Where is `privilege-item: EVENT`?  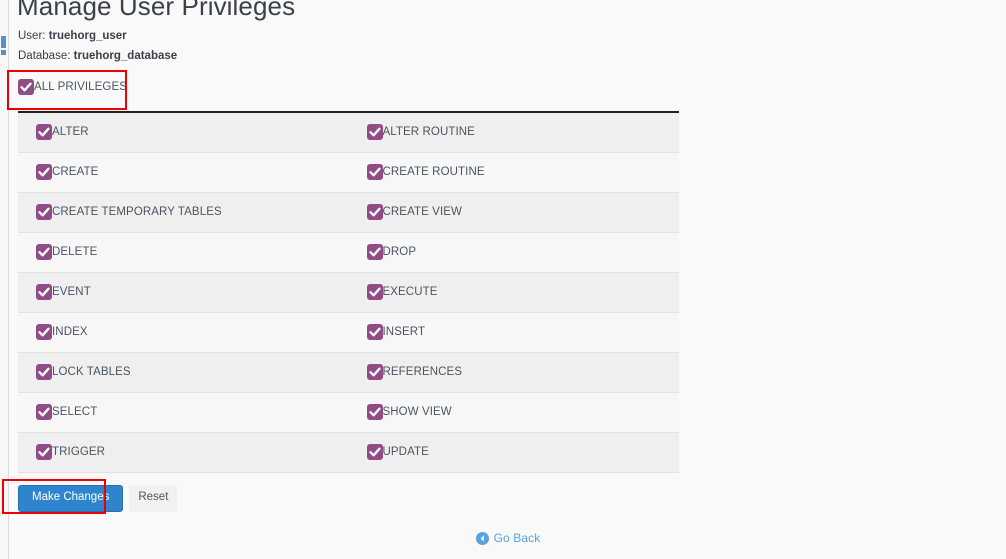
privilege-item: EVENT is located at coordinates (192, 292).